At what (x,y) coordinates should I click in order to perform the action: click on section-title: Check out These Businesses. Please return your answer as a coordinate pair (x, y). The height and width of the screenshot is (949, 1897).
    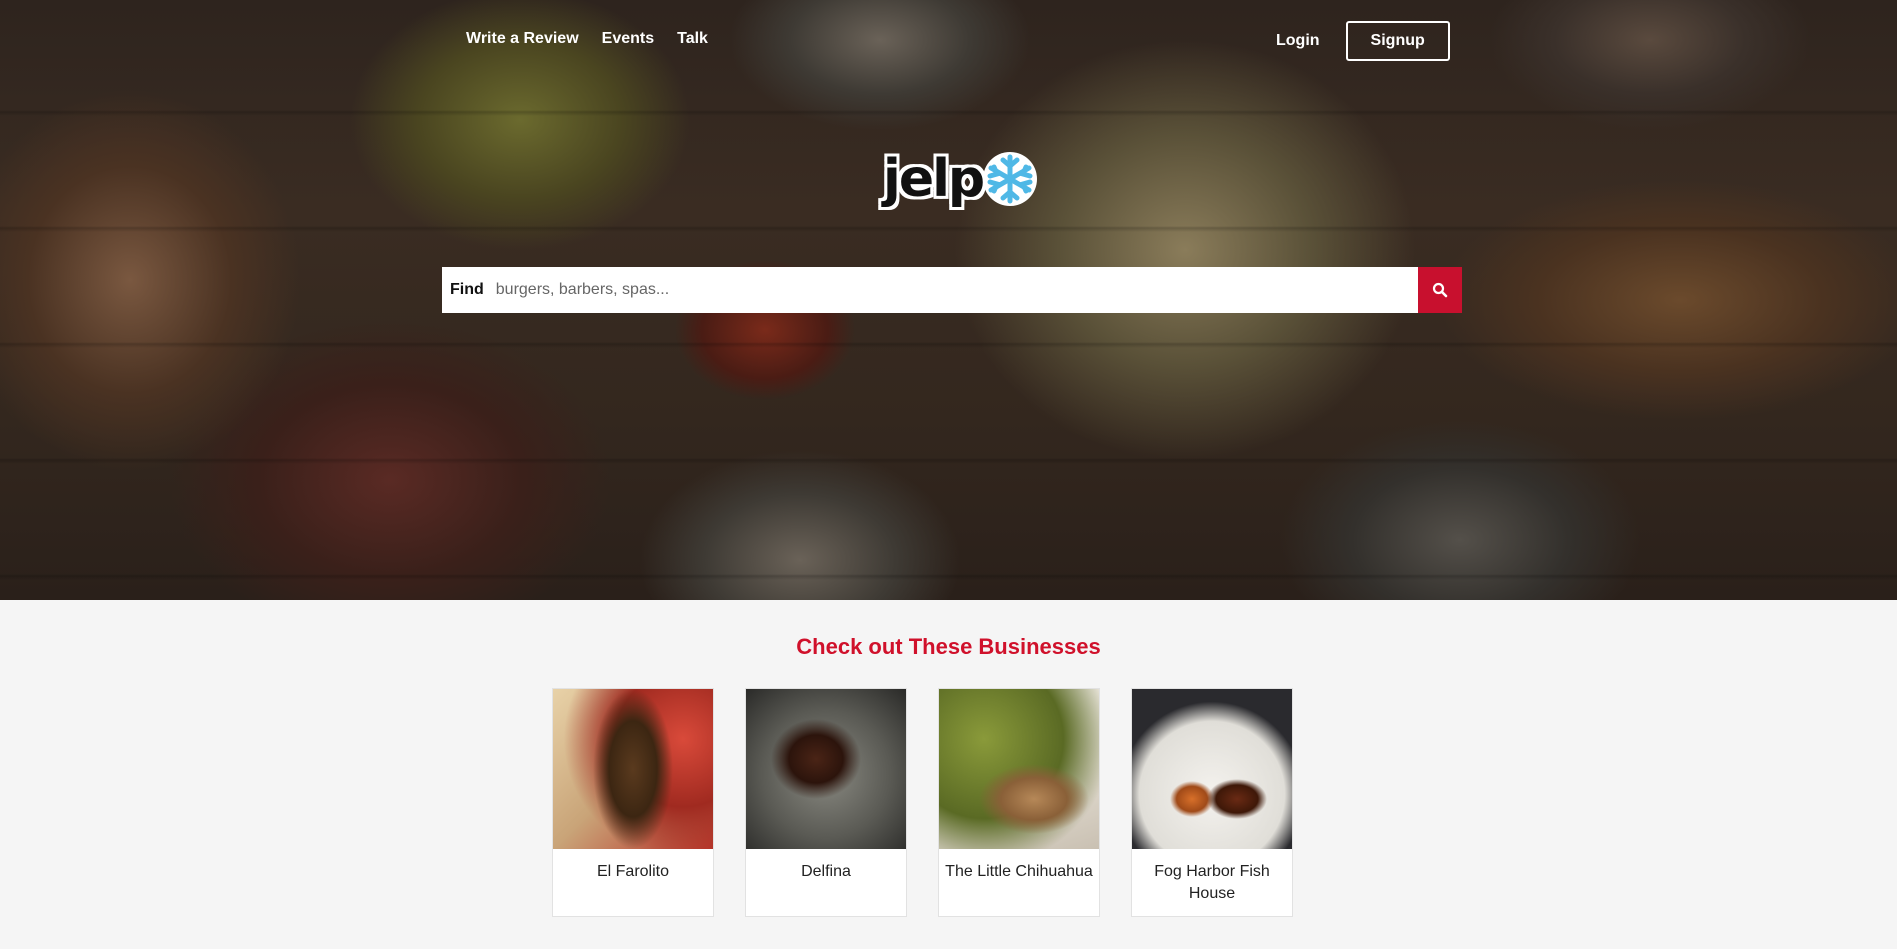
    Looking at the image, I should click on (948, 646).